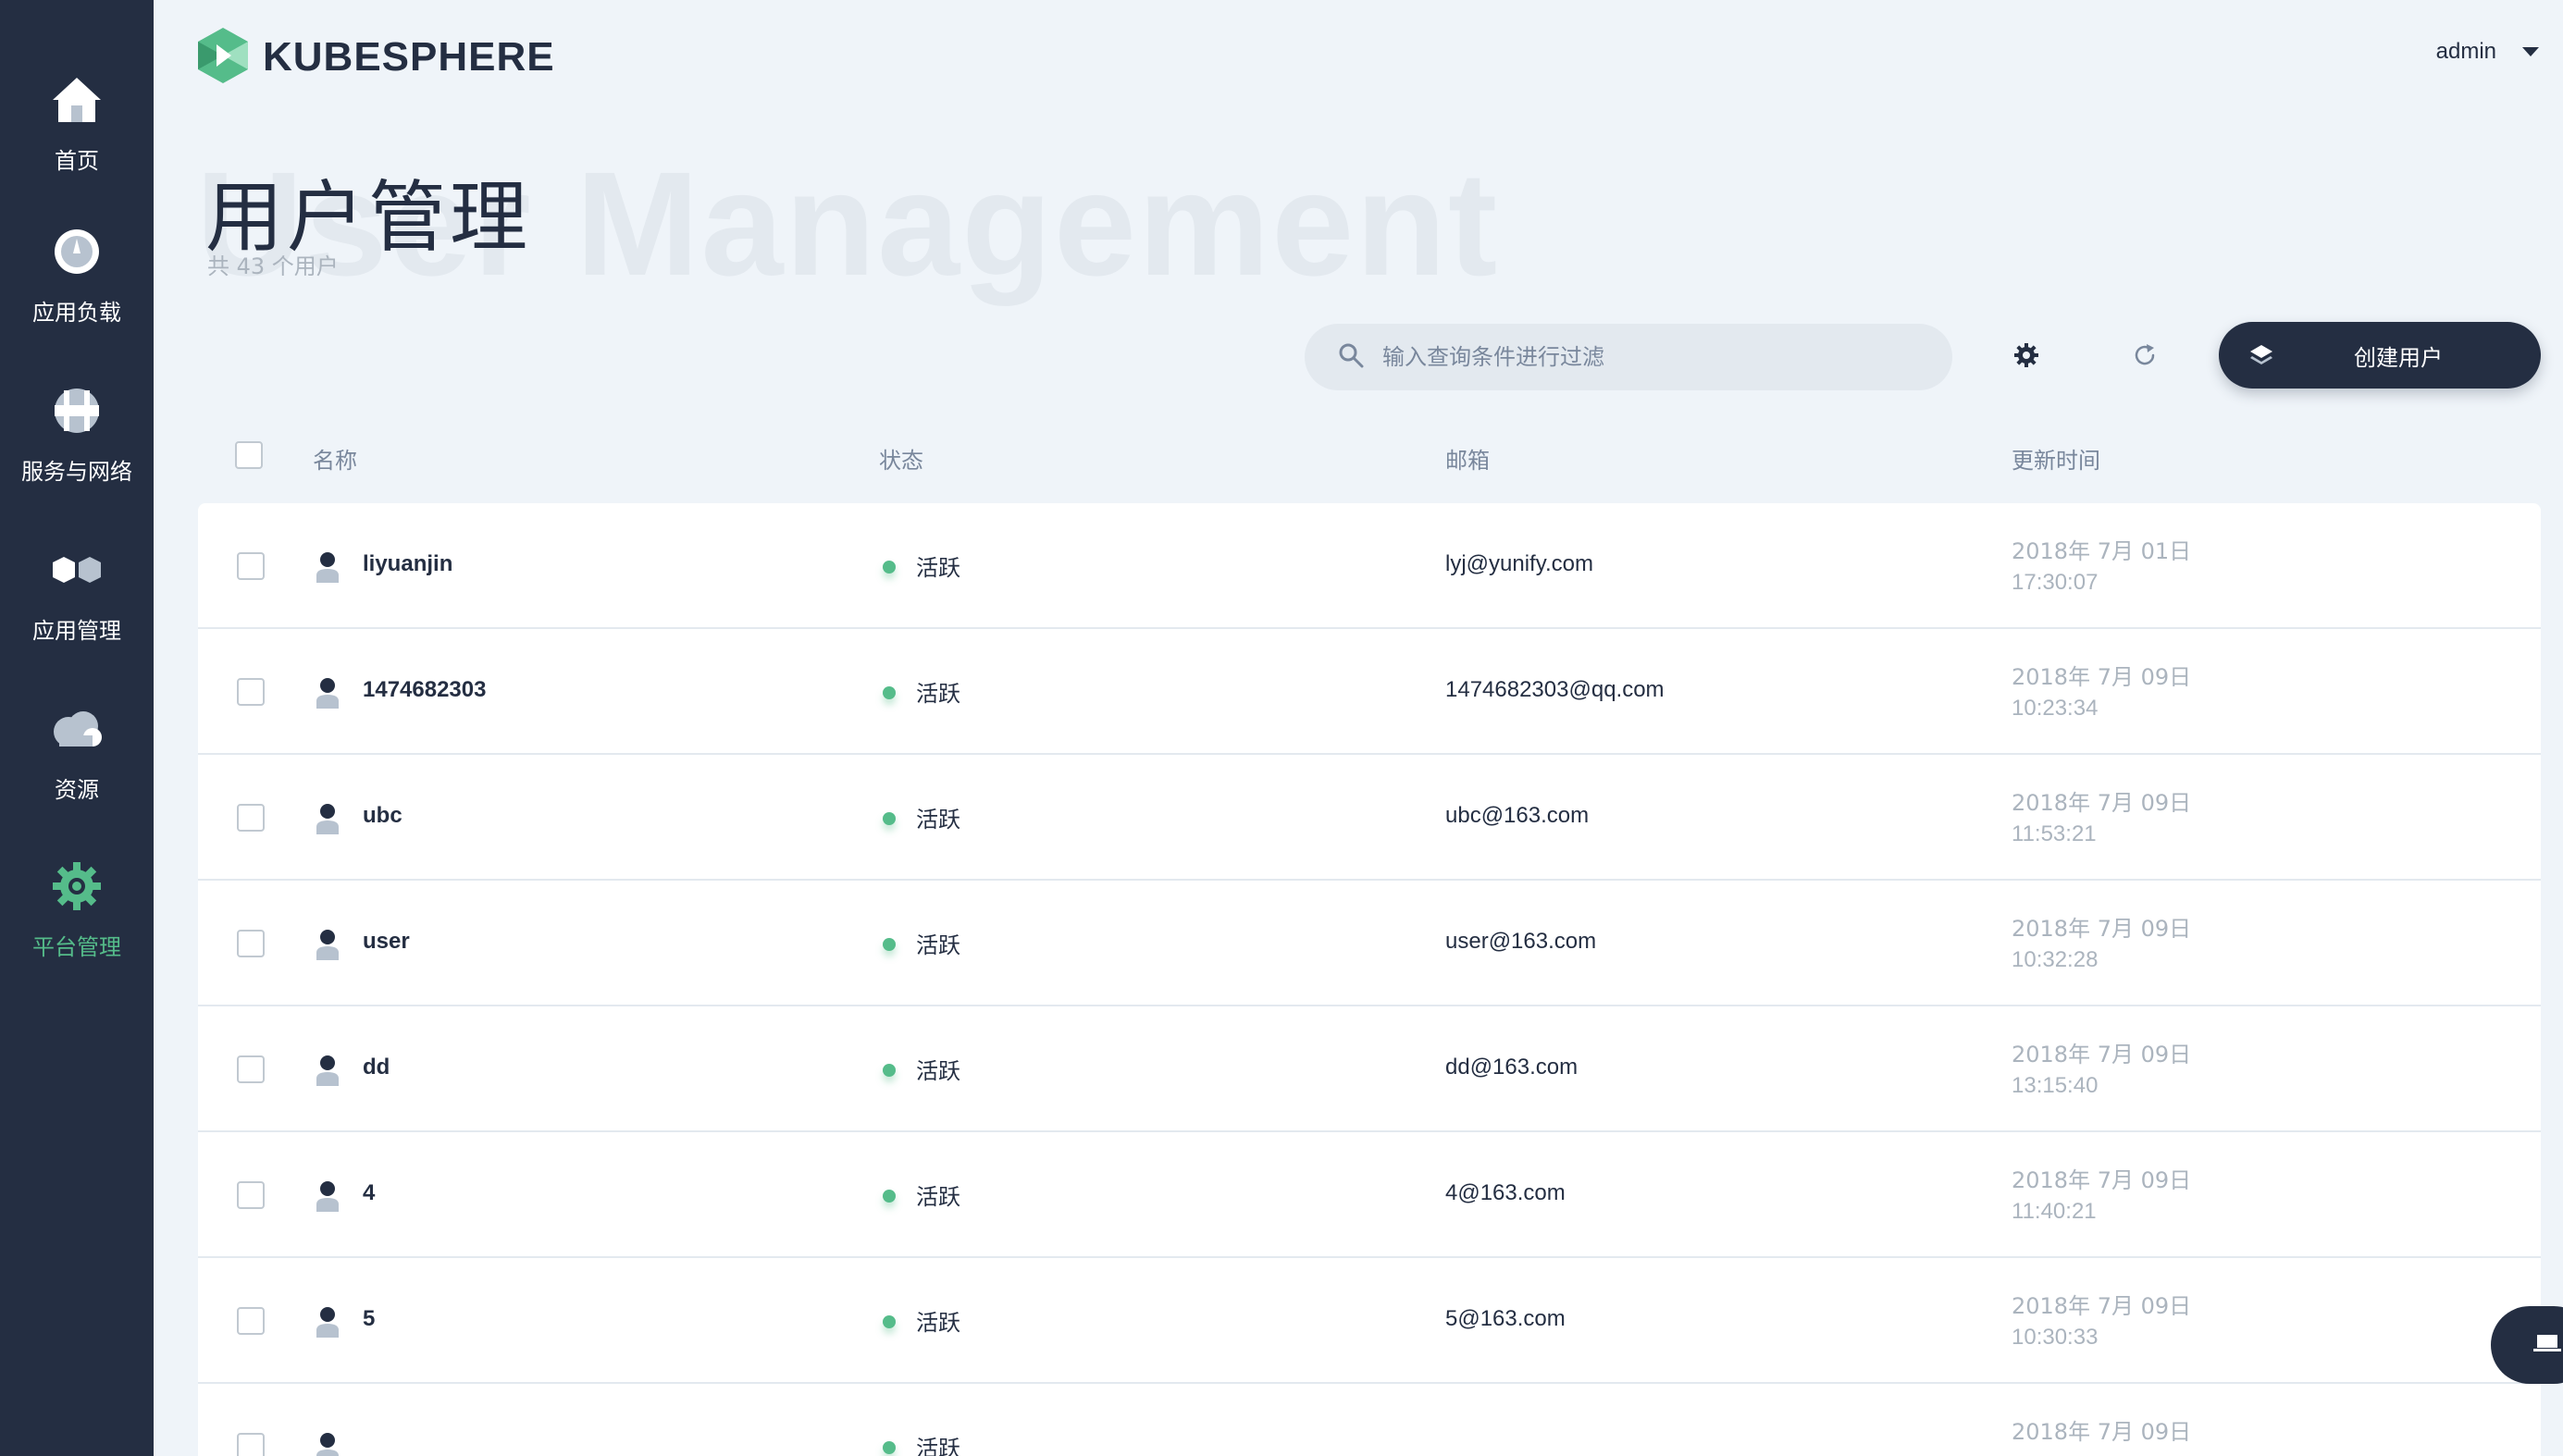 The width and height of the screenshot is (2563, 1456). I want to click on table-row: 4 活跃 4@163.com 2018年 7月 09日 11:40:21, so click(1369, 1195).